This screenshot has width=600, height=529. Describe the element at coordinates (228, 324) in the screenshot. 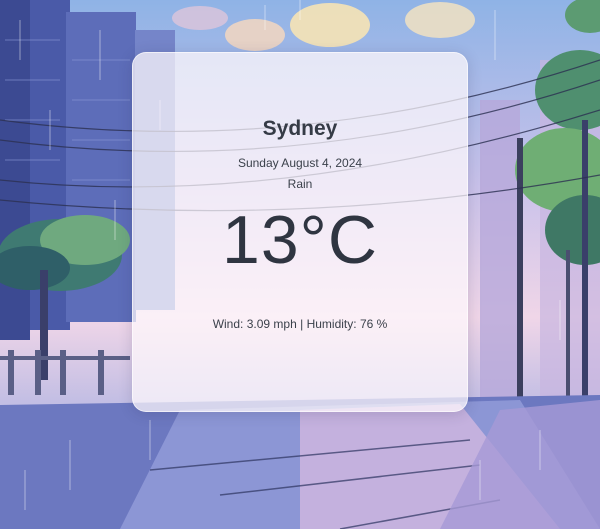

I see `wind-label: Wind:` at that location.